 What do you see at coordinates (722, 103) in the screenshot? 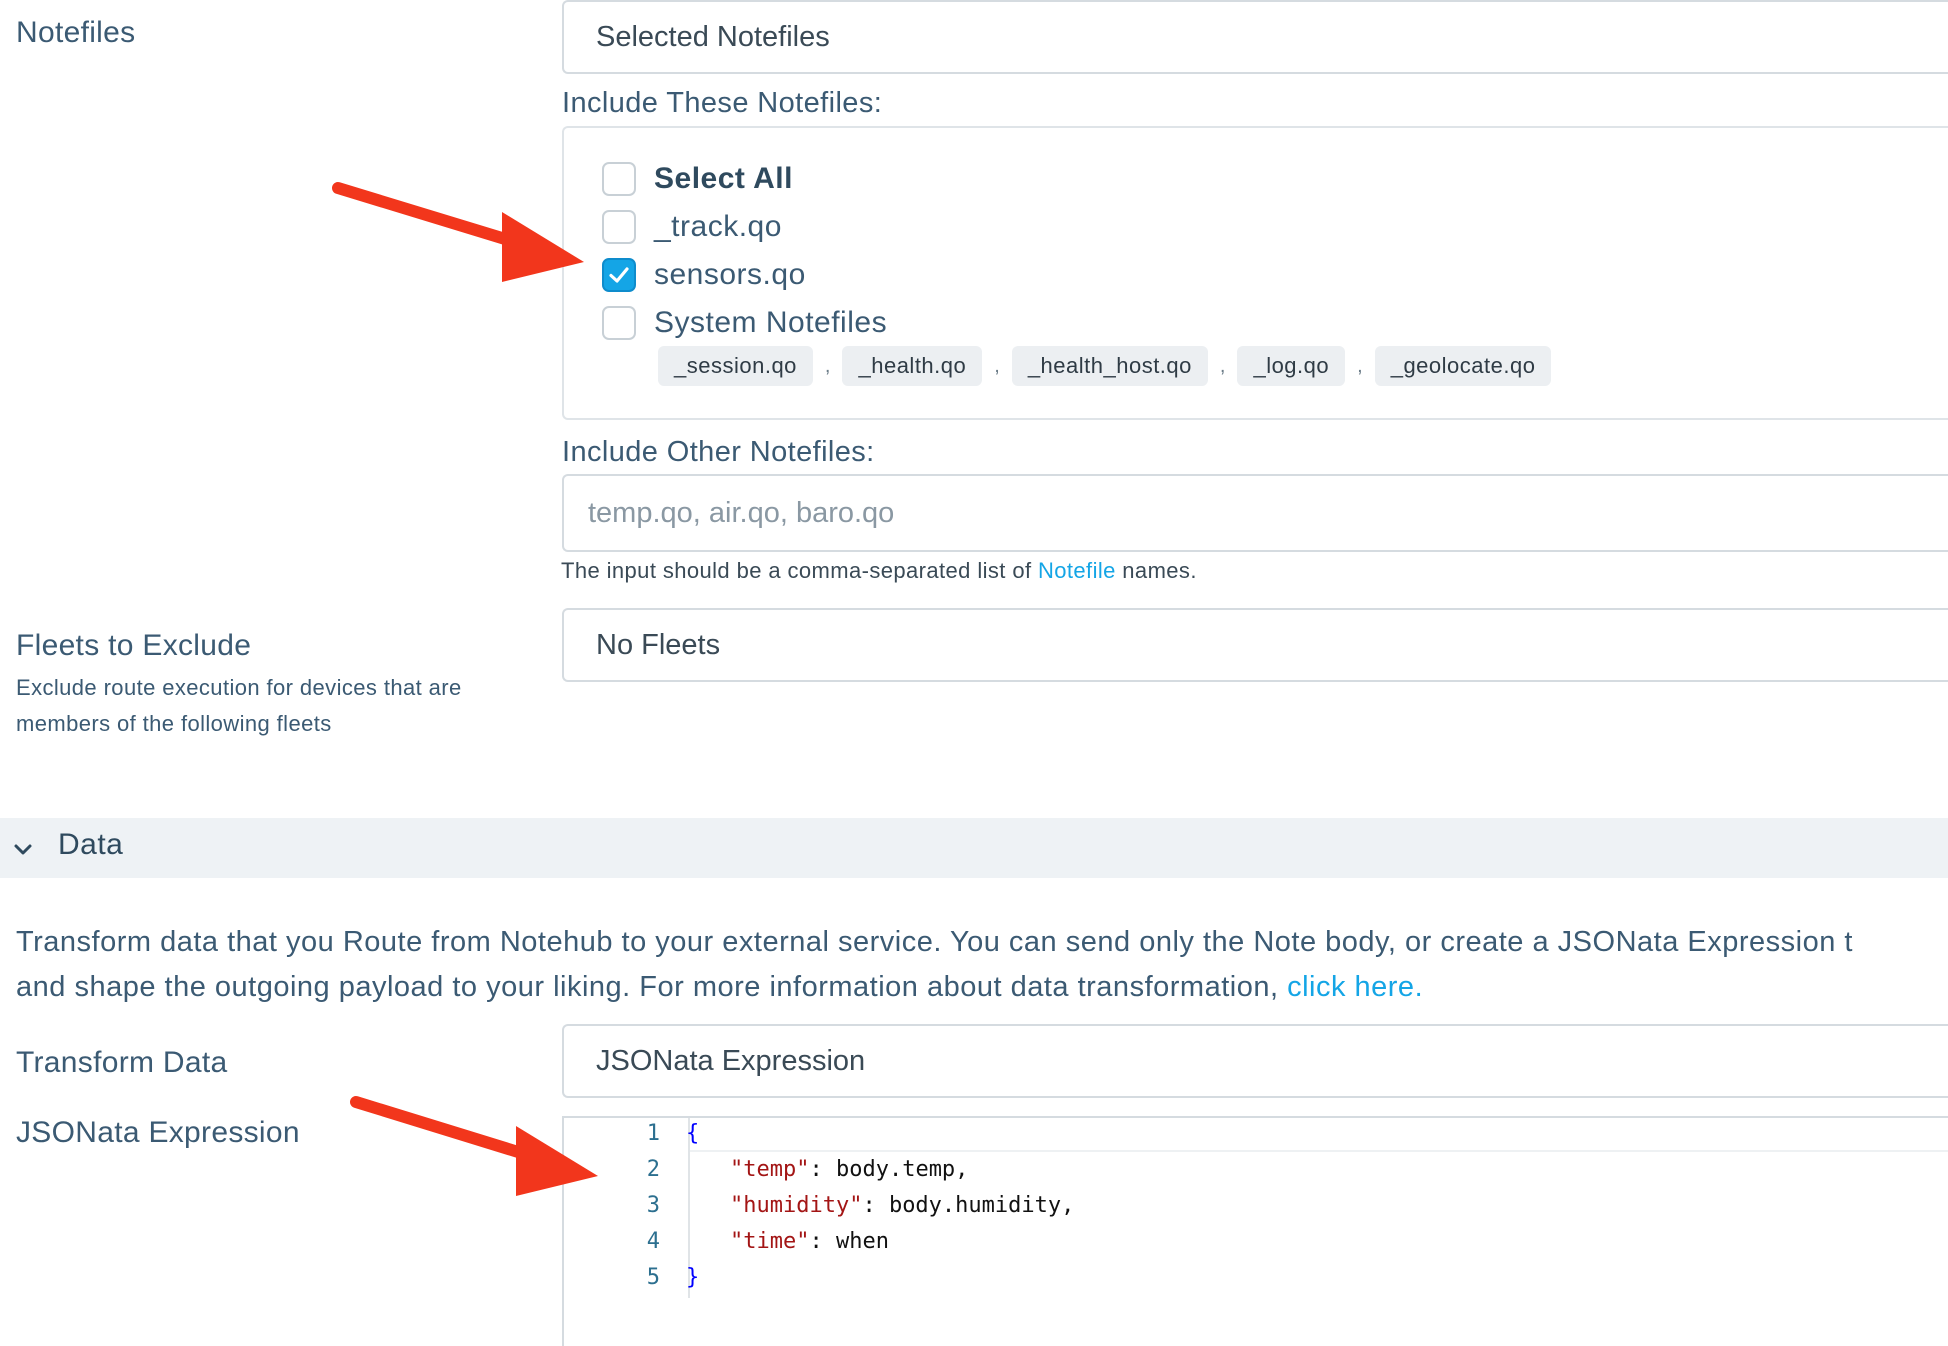
I see `include-notefiles-label: Include These Notefiles:` at bounding box center [722, 103].